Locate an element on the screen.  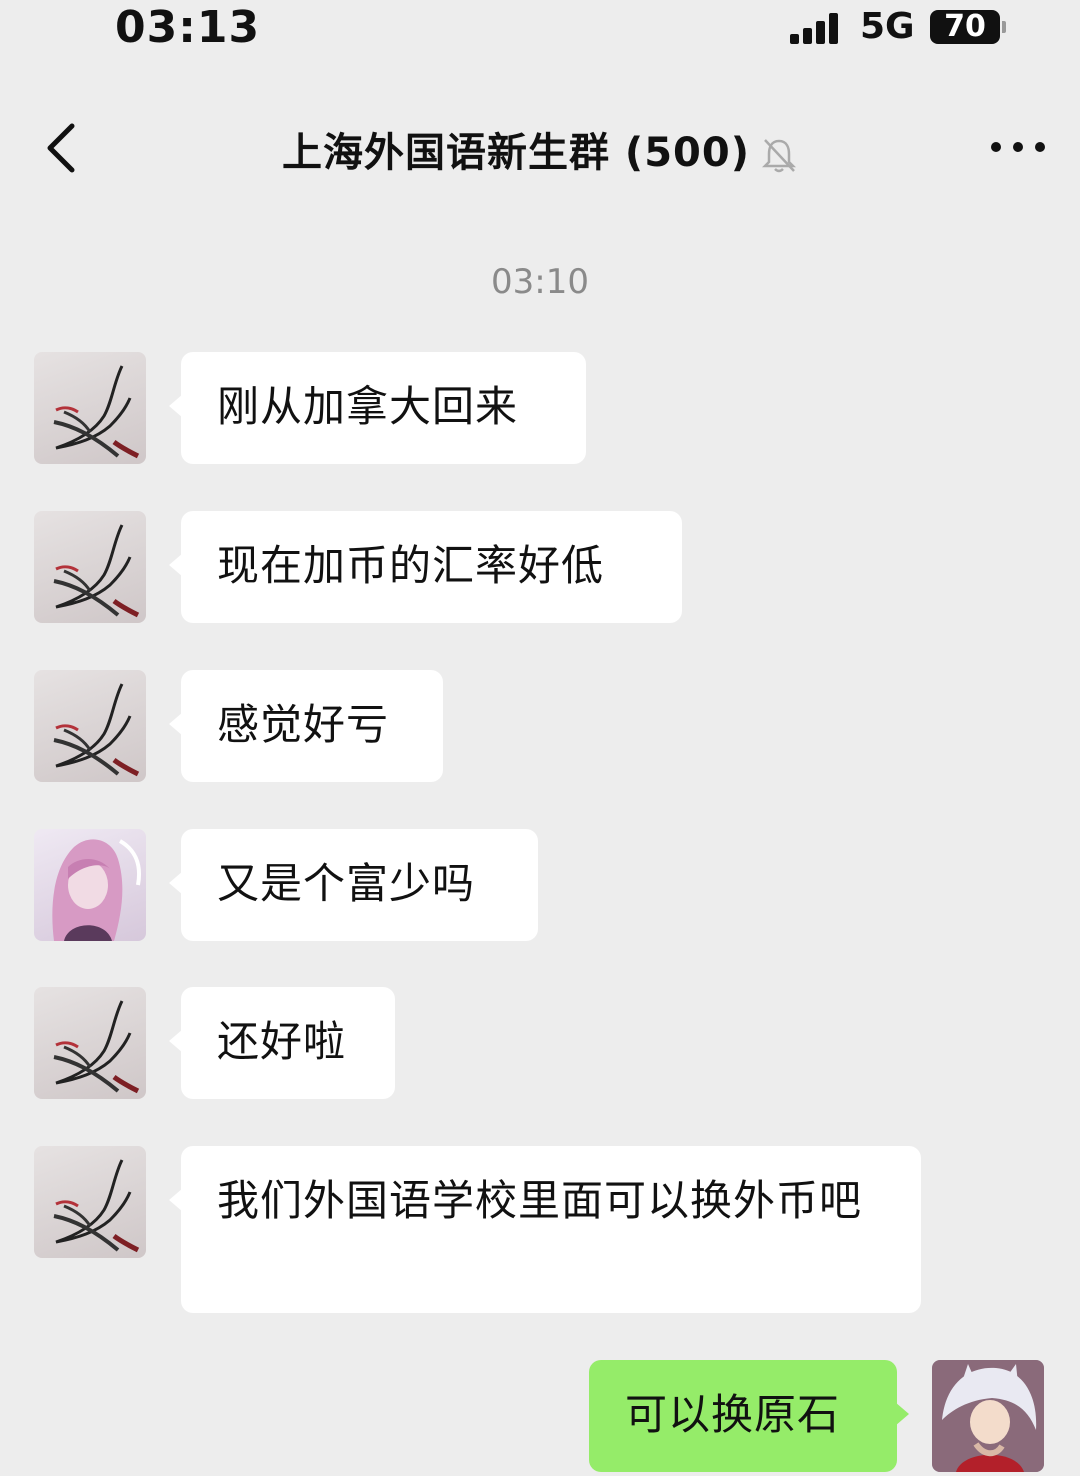
chat-title: 上海外国语新生群 (500) is located at coordinates (540, 149).